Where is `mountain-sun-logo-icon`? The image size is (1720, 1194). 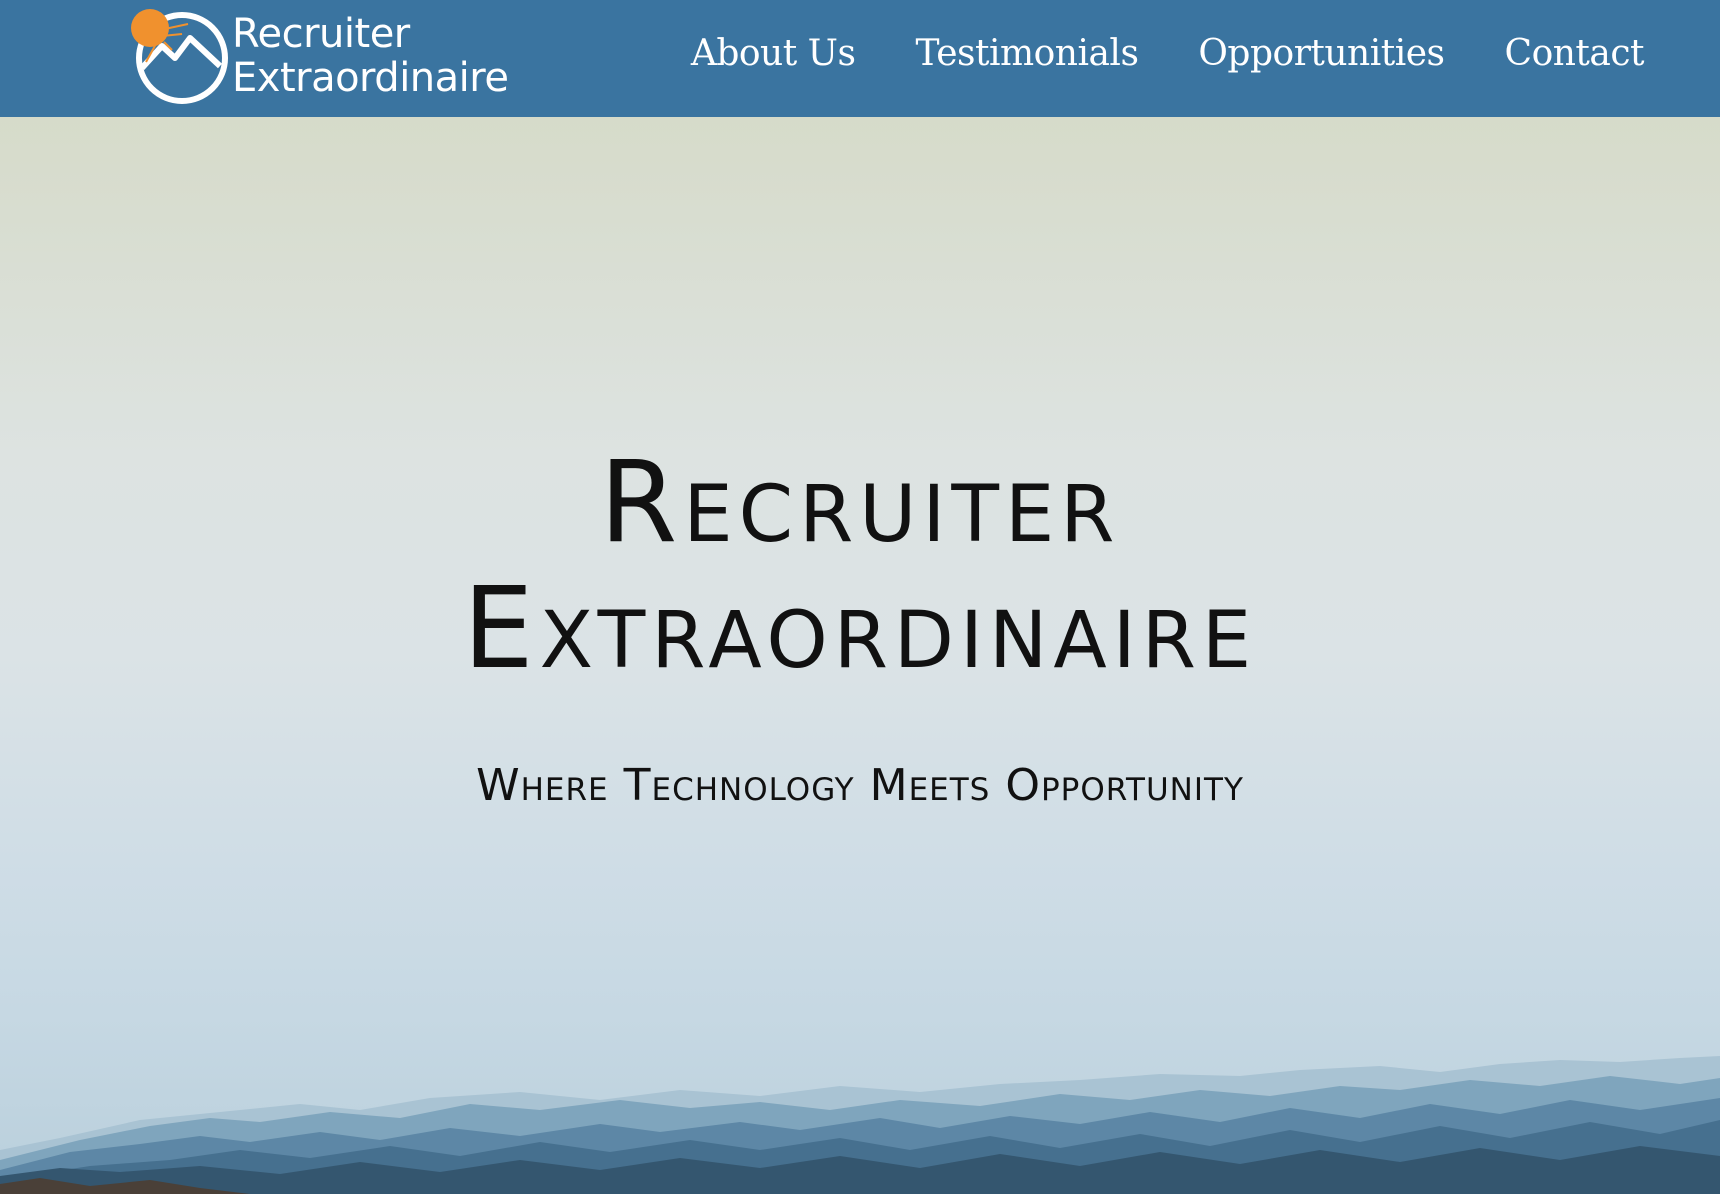
mountain-sun-logo-icon is located at coordinates (179, 56).